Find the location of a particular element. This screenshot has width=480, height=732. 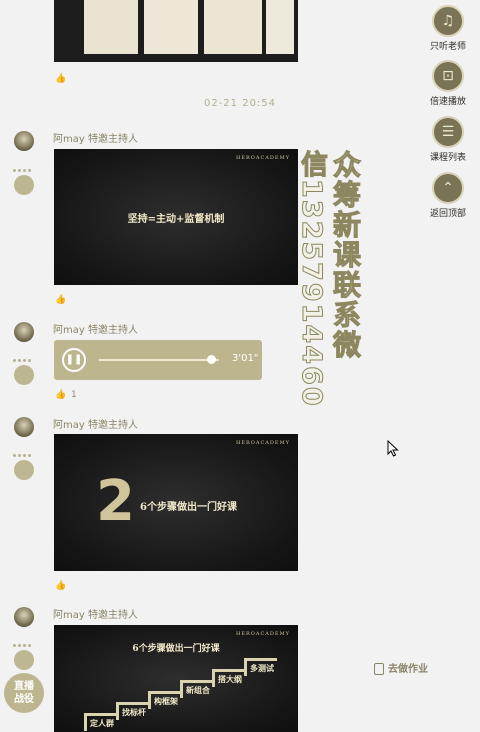

watermark-text: 信13257914460 is located at coordinates (312, 279).